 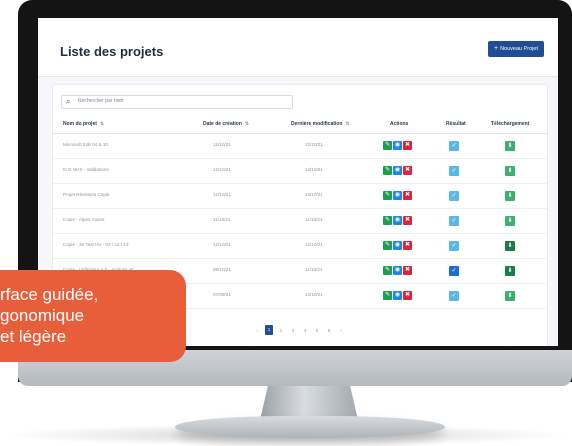 I want to click on pagination-page: 6, so click(x=329, y=330).